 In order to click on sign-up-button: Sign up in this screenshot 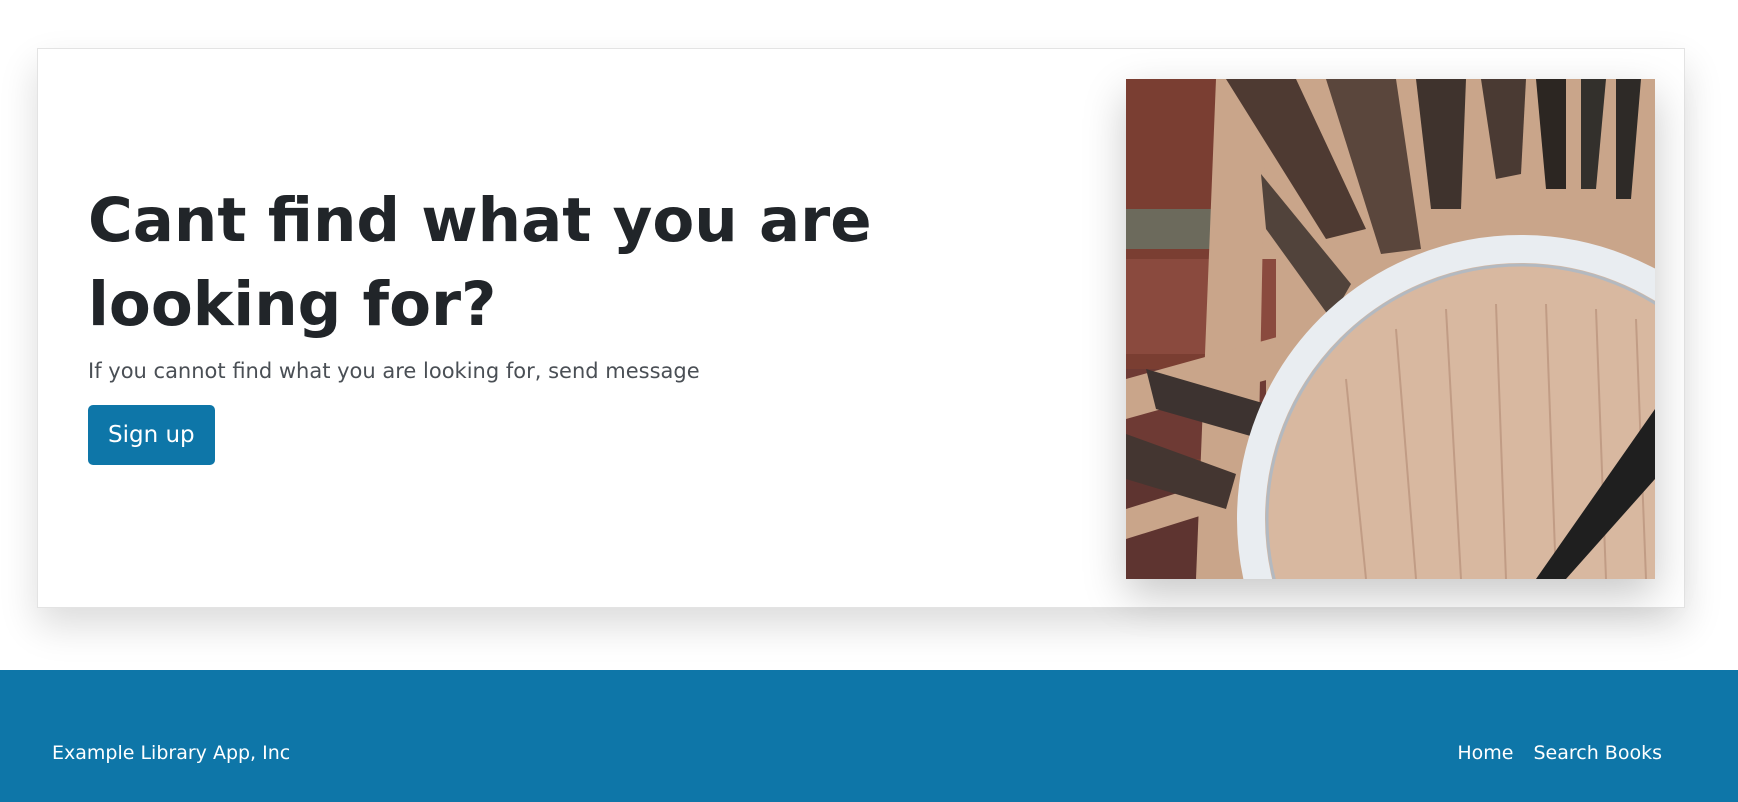, I will do `click(151, 435)`.